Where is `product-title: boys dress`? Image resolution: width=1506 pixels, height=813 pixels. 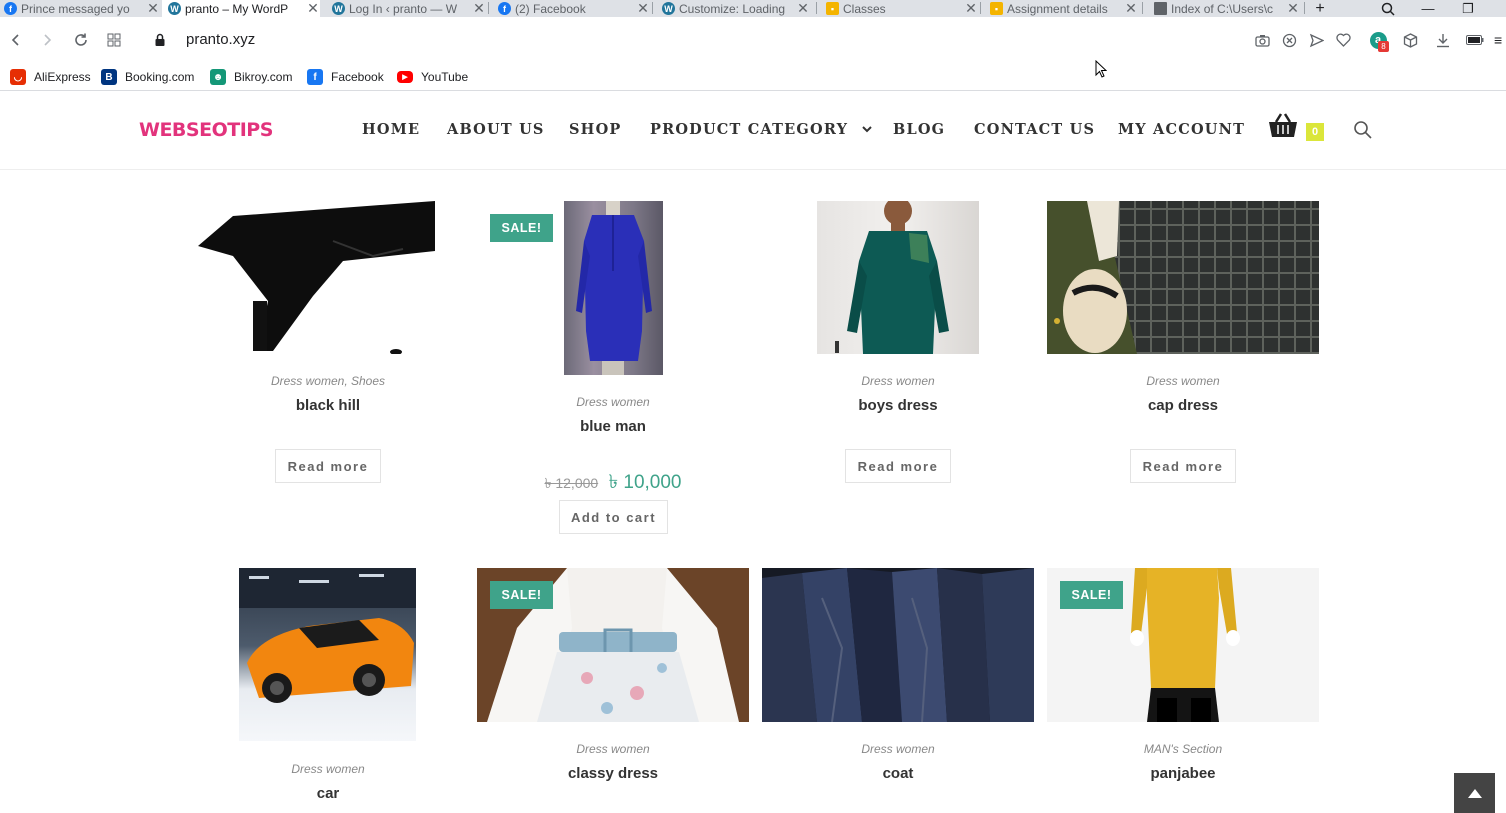 product-title: boys dress is located at coordinates (898, 405).